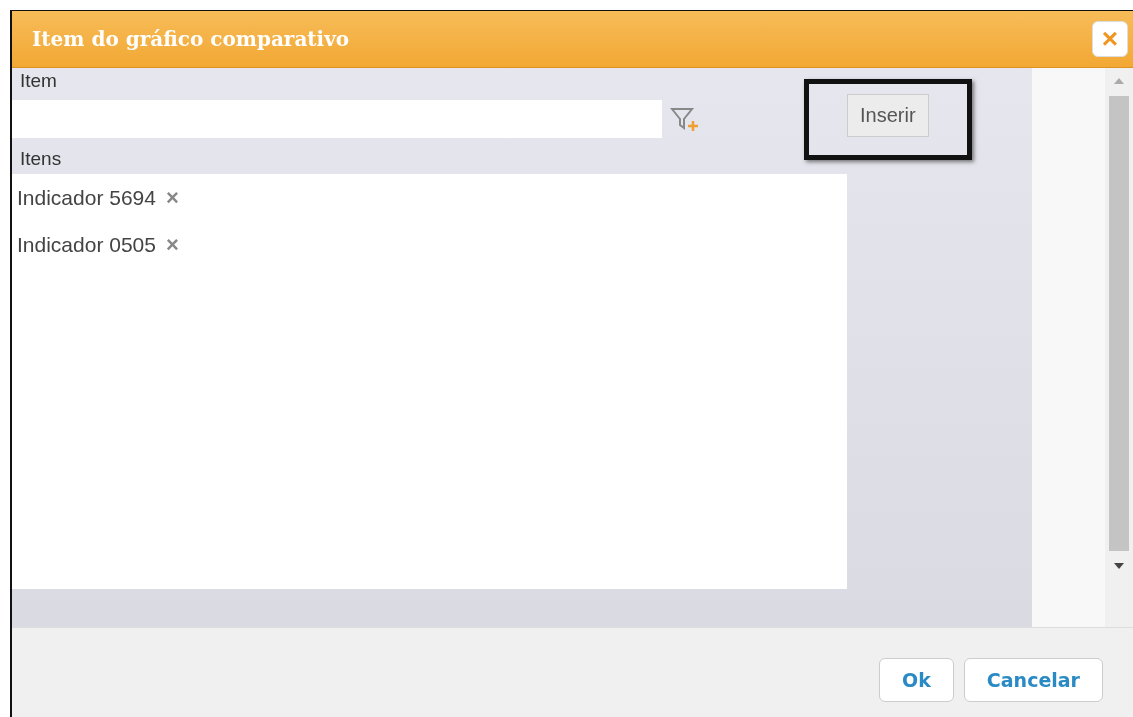 This screenshot has width=1133, height=717. I want to click on input-field, so click(337, 119).